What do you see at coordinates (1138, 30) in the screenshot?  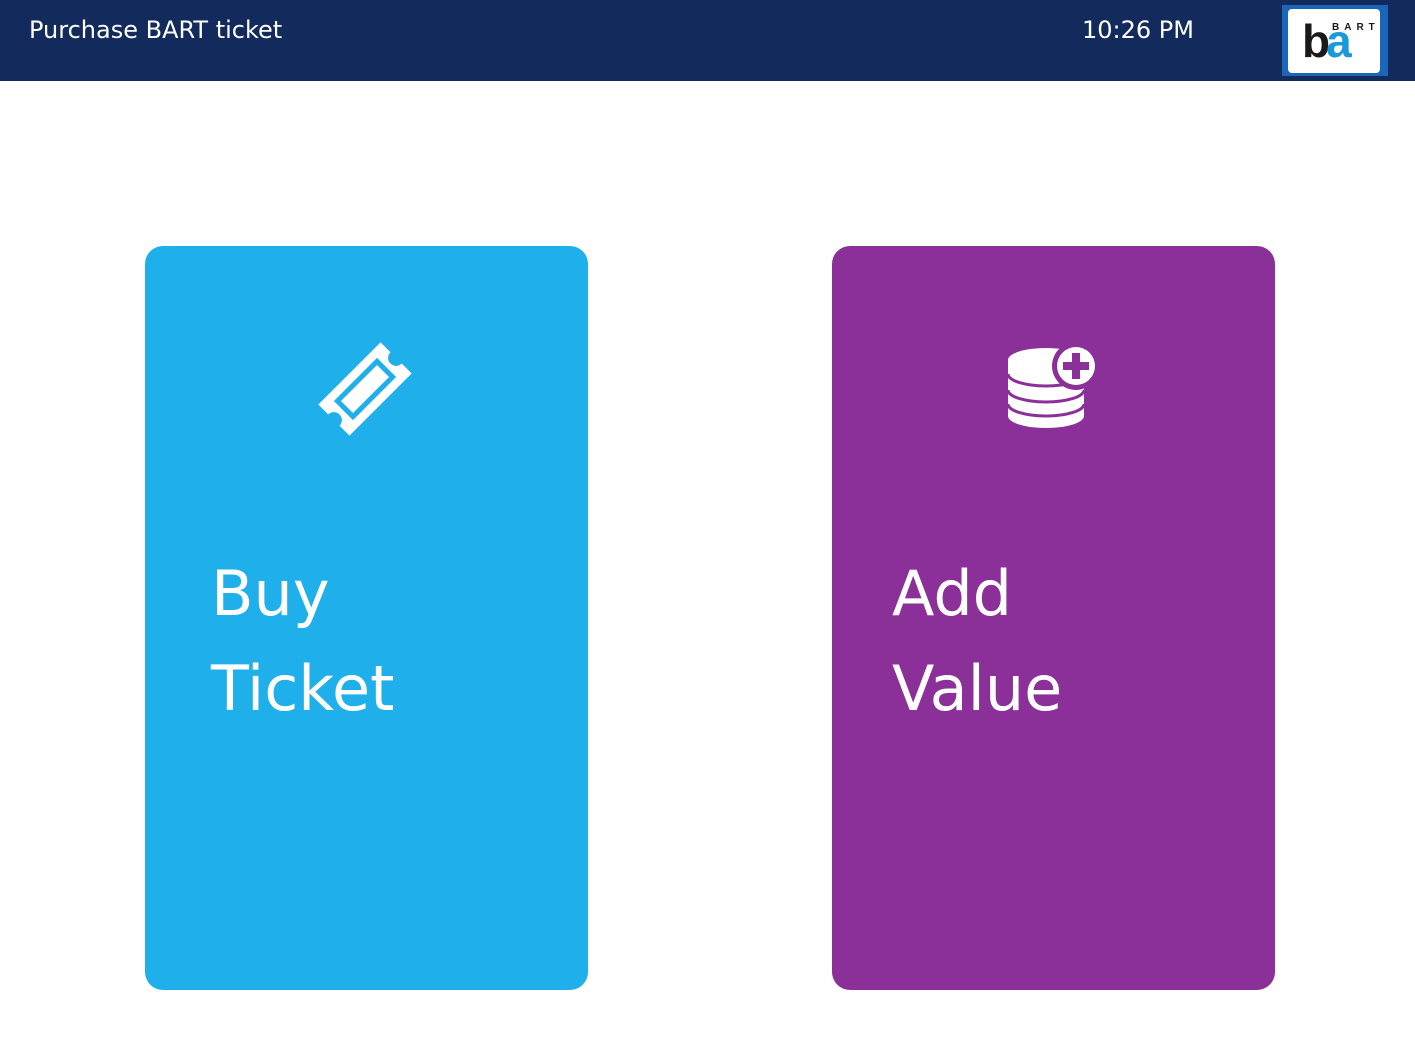 I see `clock-time: 10:26 PM` at bounding box center [1138, 30].